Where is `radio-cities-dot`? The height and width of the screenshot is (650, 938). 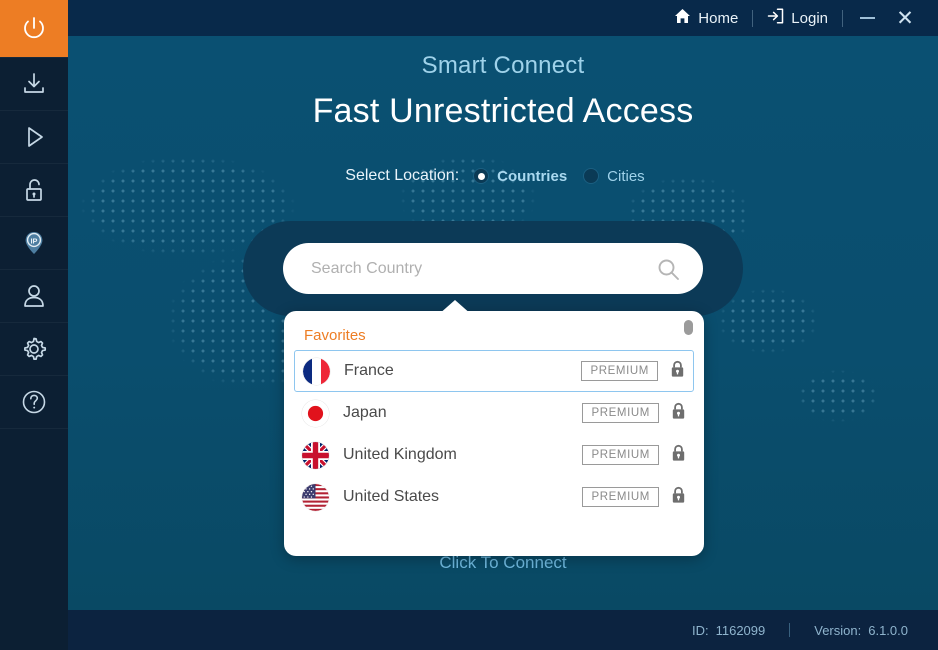
radio-cities-dot is located at coordinates (591, 176).